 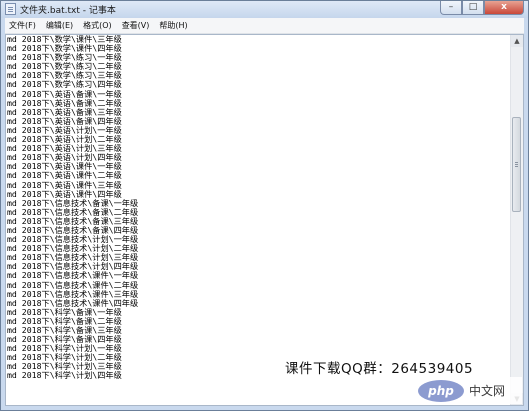 What do you see at coordinates (174, 25) in the screenshot?
I see `menu-help: 帮助(H)` at bounding box center [174, 25].